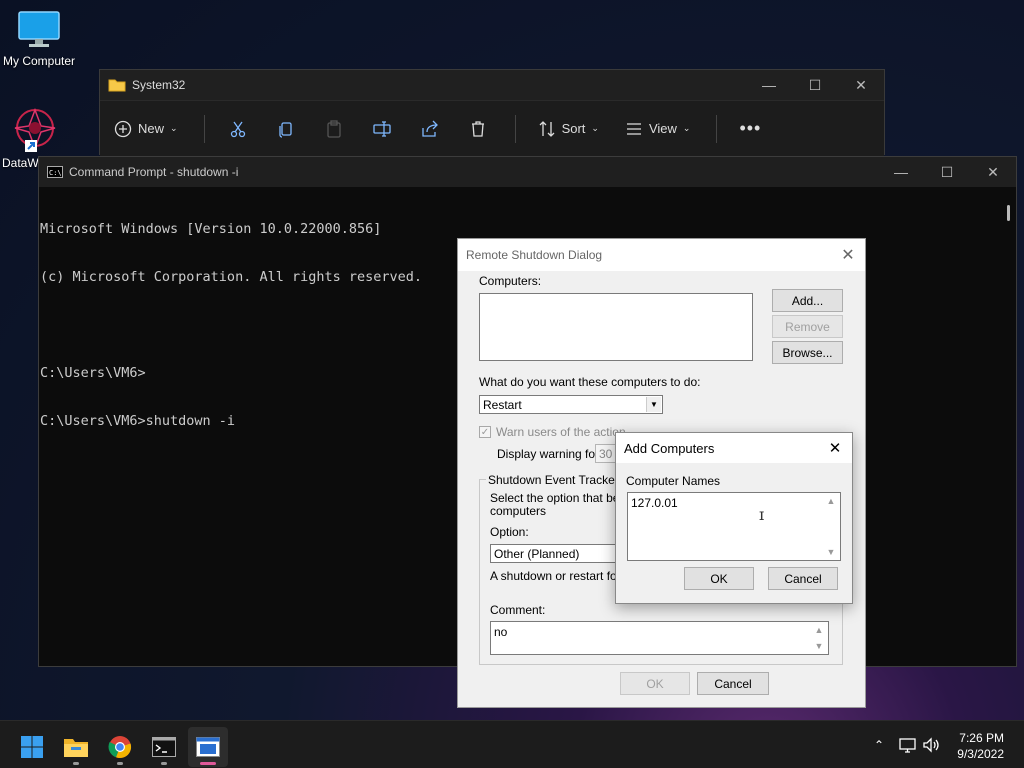  Describe the element at coordinates (510, 281) in the screenshot. I see `computers-label: Computers:` at that location.